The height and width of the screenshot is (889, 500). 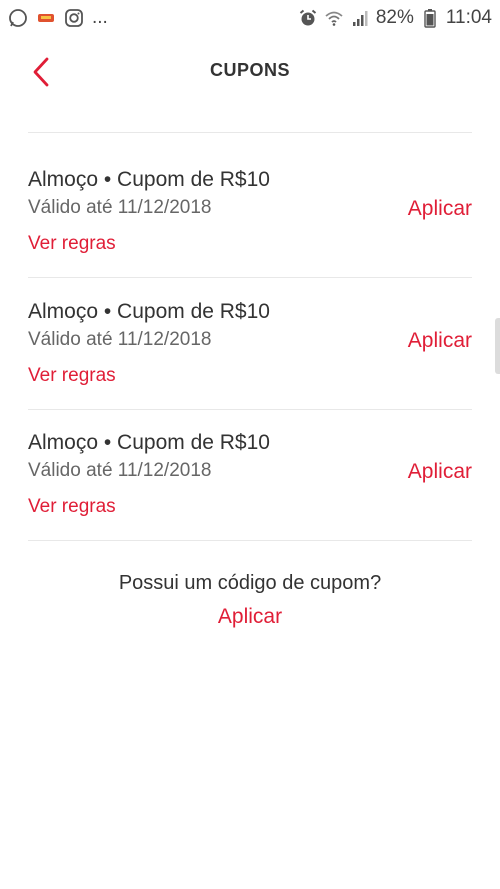 What do you see at coordinates (308, 18) in the screenshot?
I see `alarm-icon` at bounding box center [308, 18].